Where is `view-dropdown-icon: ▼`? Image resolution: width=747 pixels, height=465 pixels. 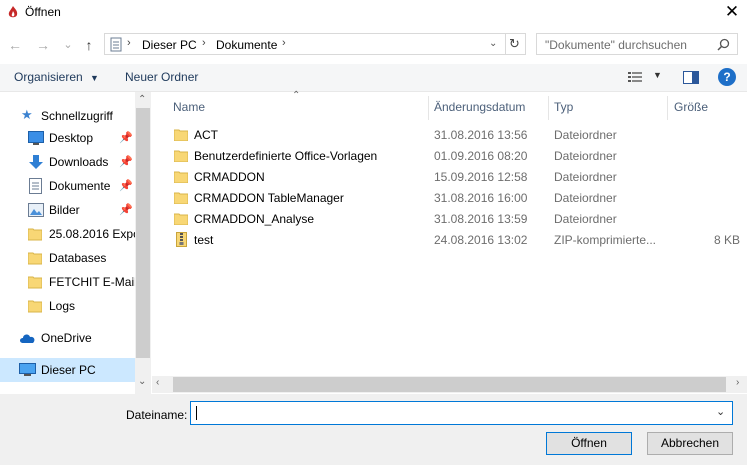 view-dropdown-icon: ▼ is located at coordinates (657, 75).